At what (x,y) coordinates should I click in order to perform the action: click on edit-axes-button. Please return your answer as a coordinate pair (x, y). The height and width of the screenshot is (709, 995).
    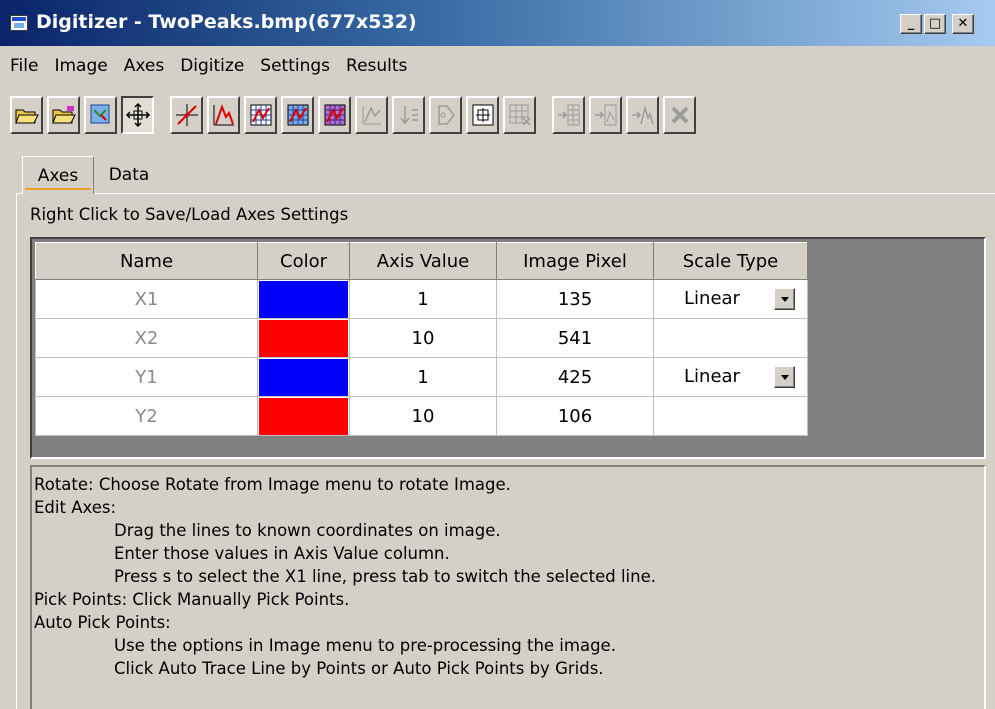
    Looking at the image, I should click on (137, 115).